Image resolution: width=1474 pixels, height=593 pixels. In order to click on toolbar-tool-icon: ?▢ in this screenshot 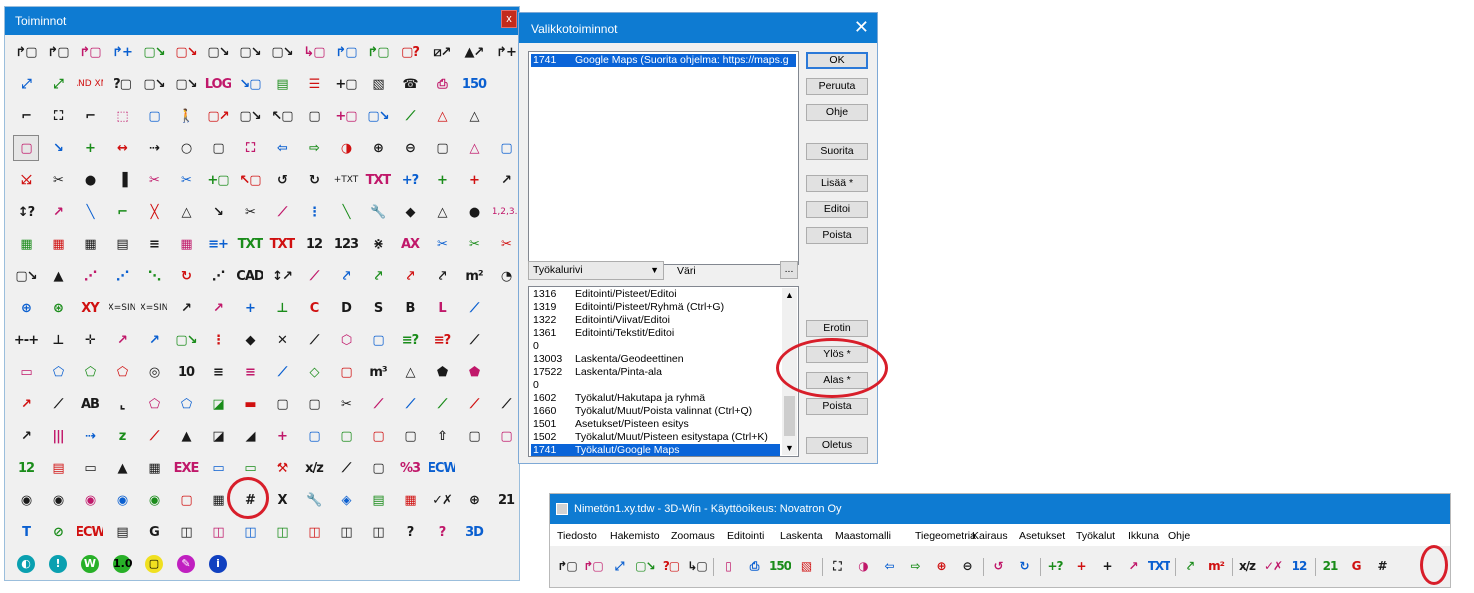, I will do `click(671, 566)`.